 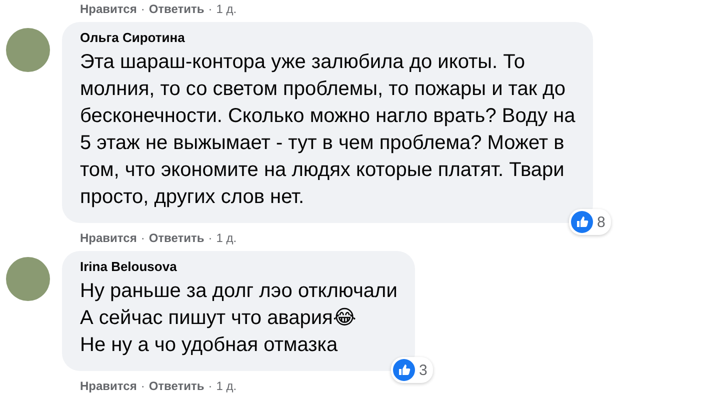 What do you see at coordinates (328, 37) in the screenshot?
I see `author-name: Ольга Сиротина` at bounding box center [328, 37].